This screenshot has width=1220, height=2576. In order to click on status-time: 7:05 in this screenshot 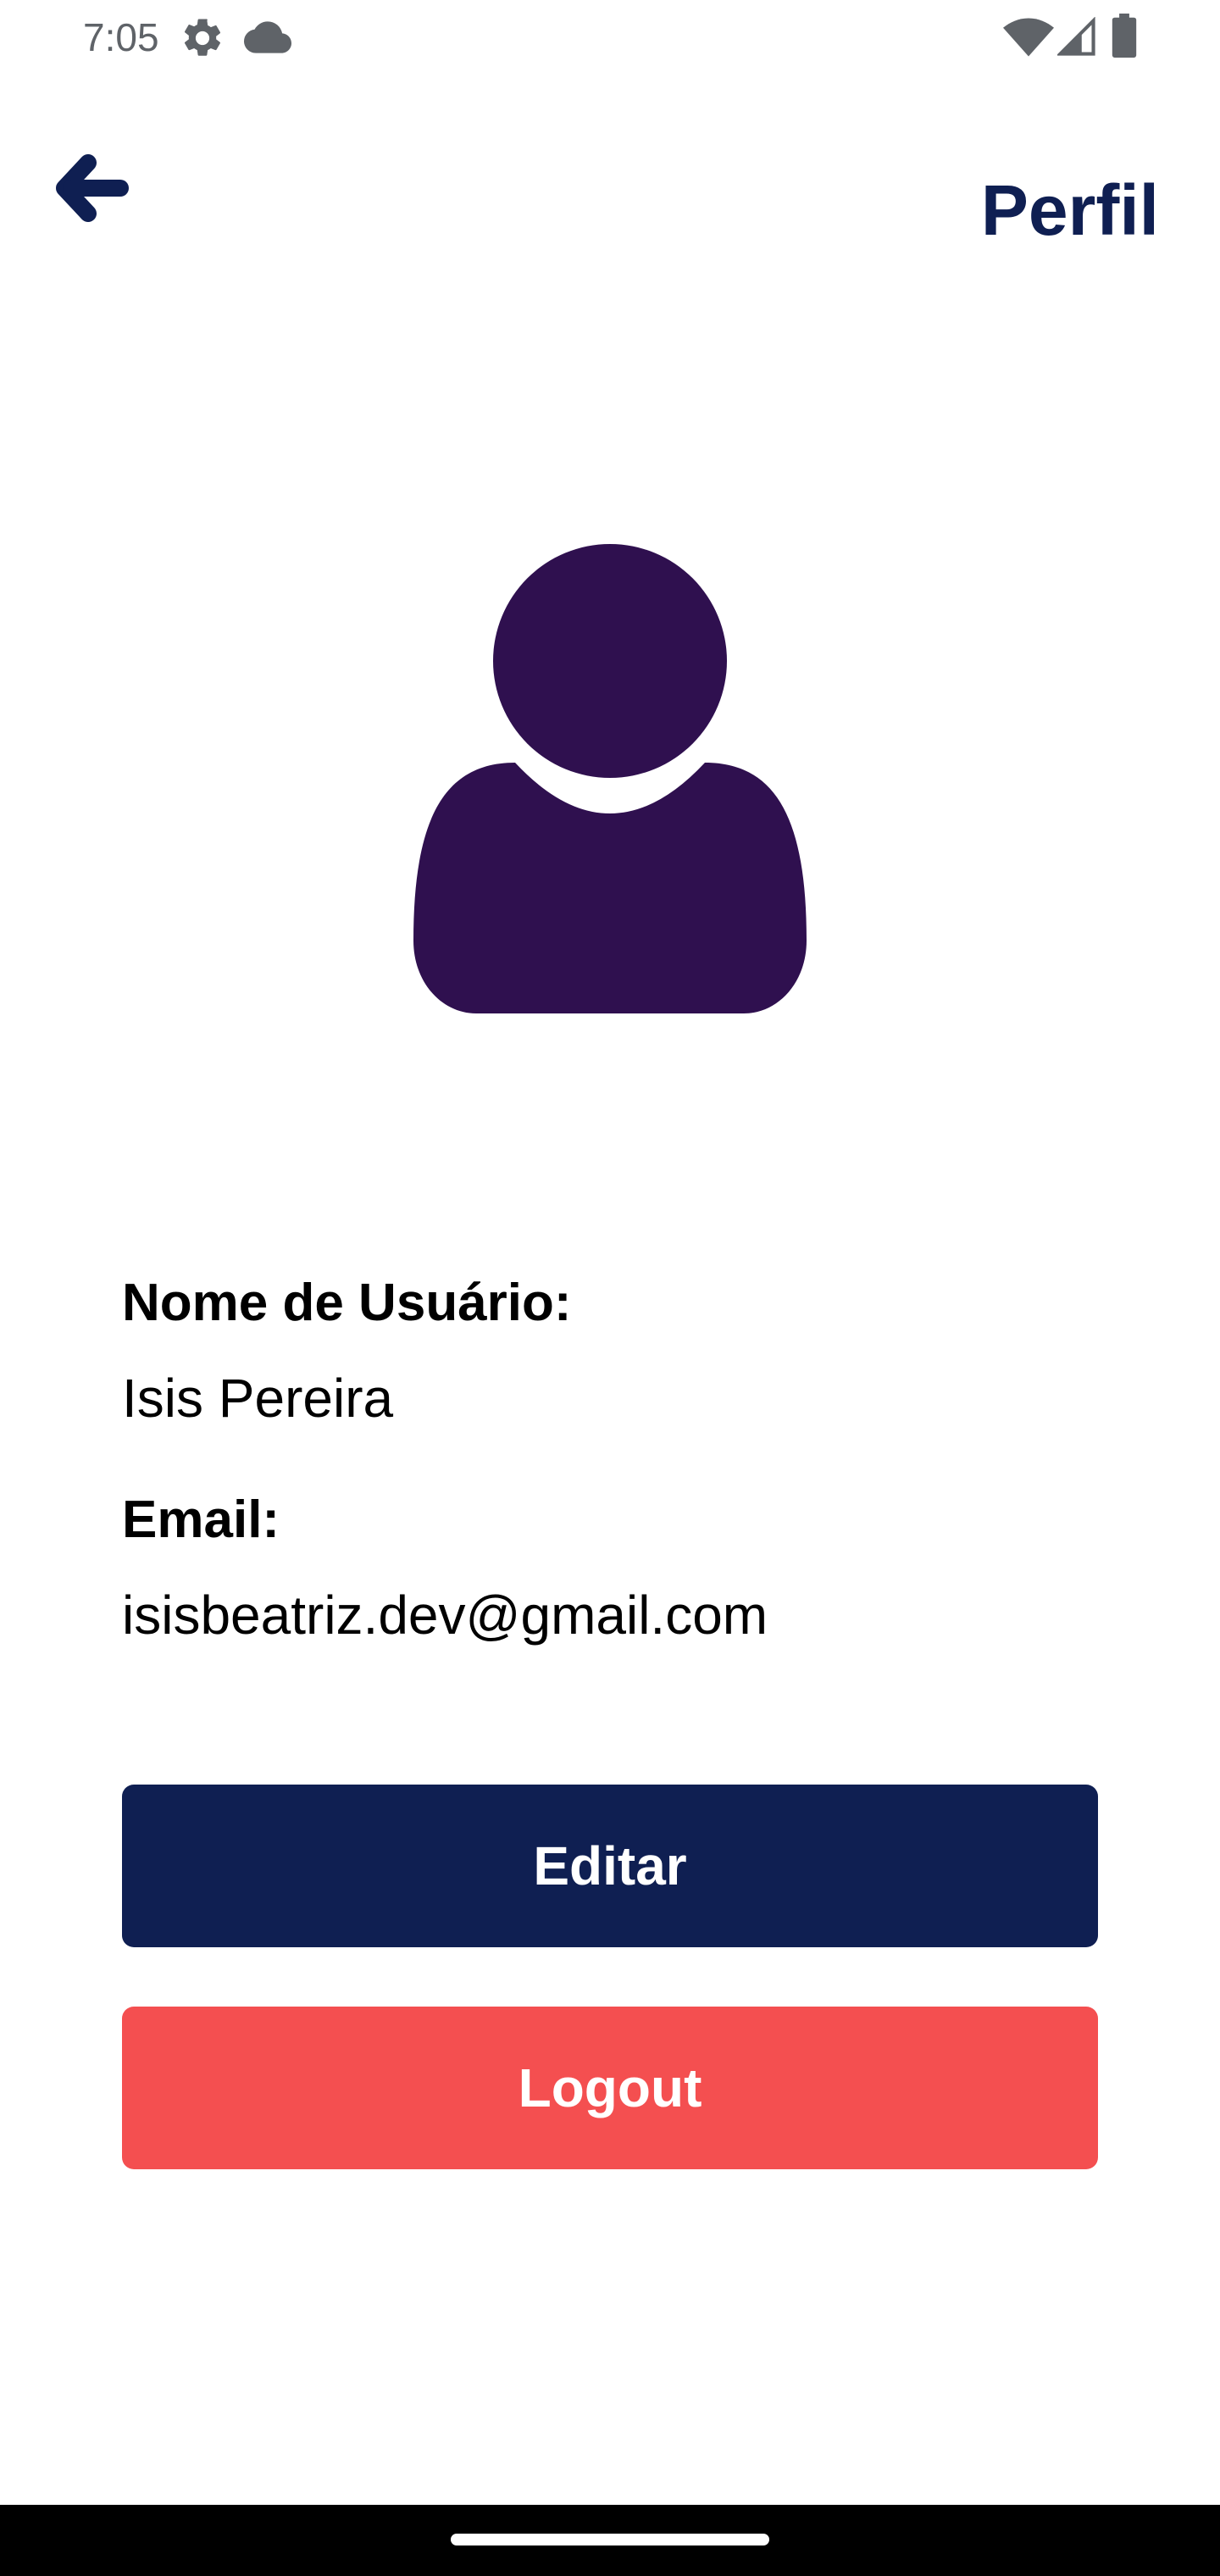, I will do `click(121, 37)`.